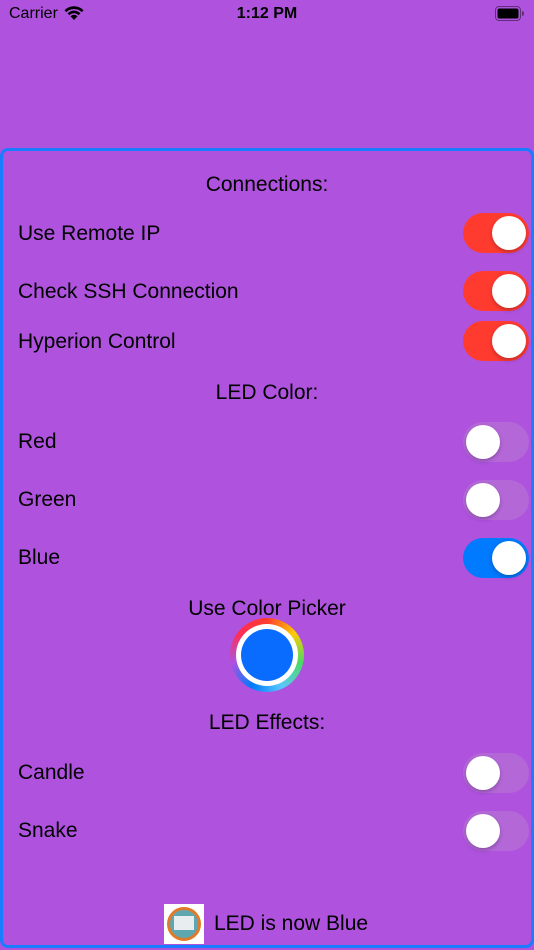 This screenshot has width=534, height=950. Describe the element at coordinates (47, 499) in the screenshot. I see `green-label: Green` at that location.